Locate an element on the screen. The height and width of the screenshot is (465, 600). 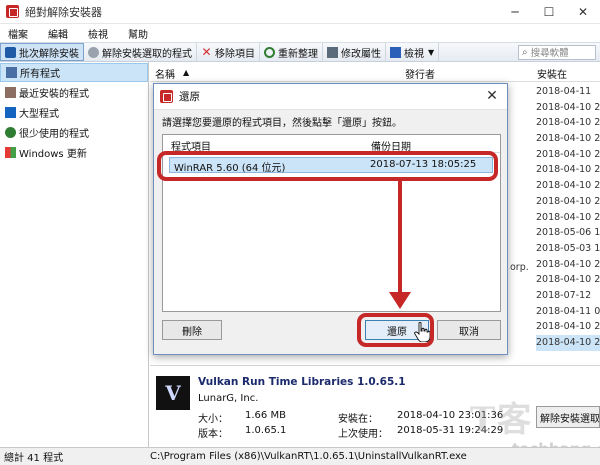
menu-file: 檔案 is located at coordinates (18, 33).